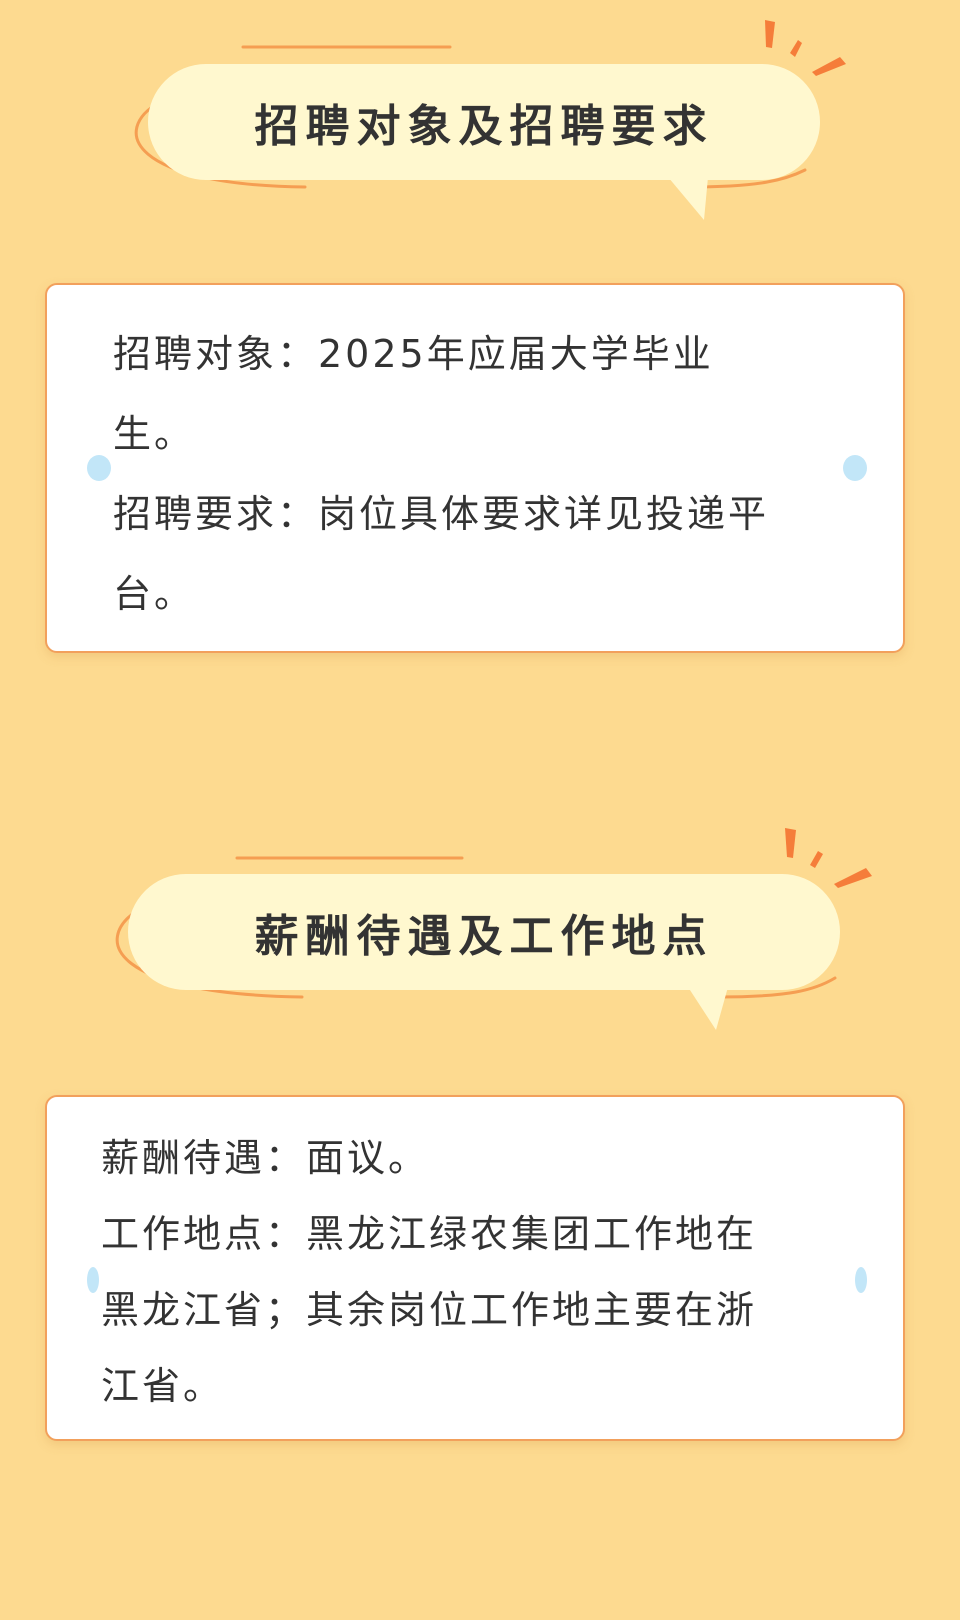  I want to click on card-line: 生。, so click(154, 434).